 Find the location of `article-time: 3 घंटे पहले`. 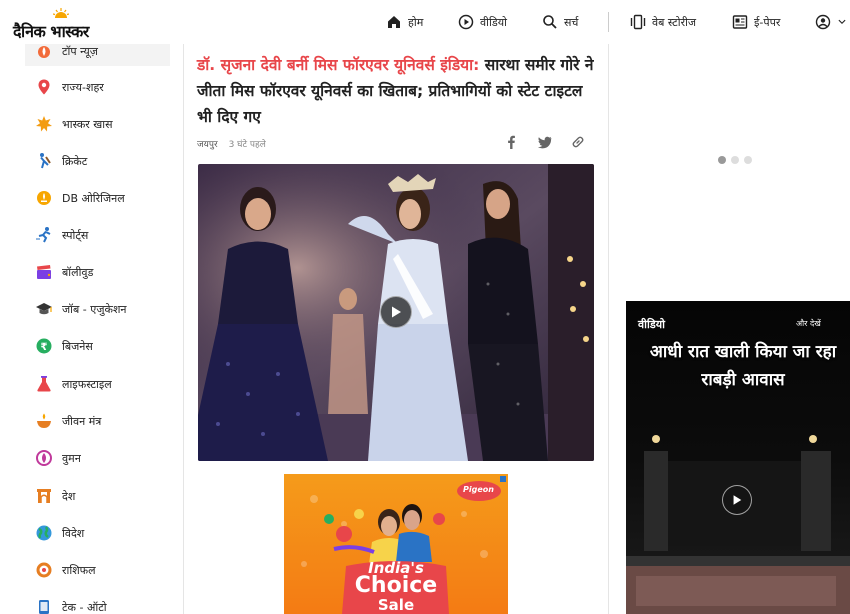

article-time: 3 घंटे पहले is located at coordinates (247, 145).